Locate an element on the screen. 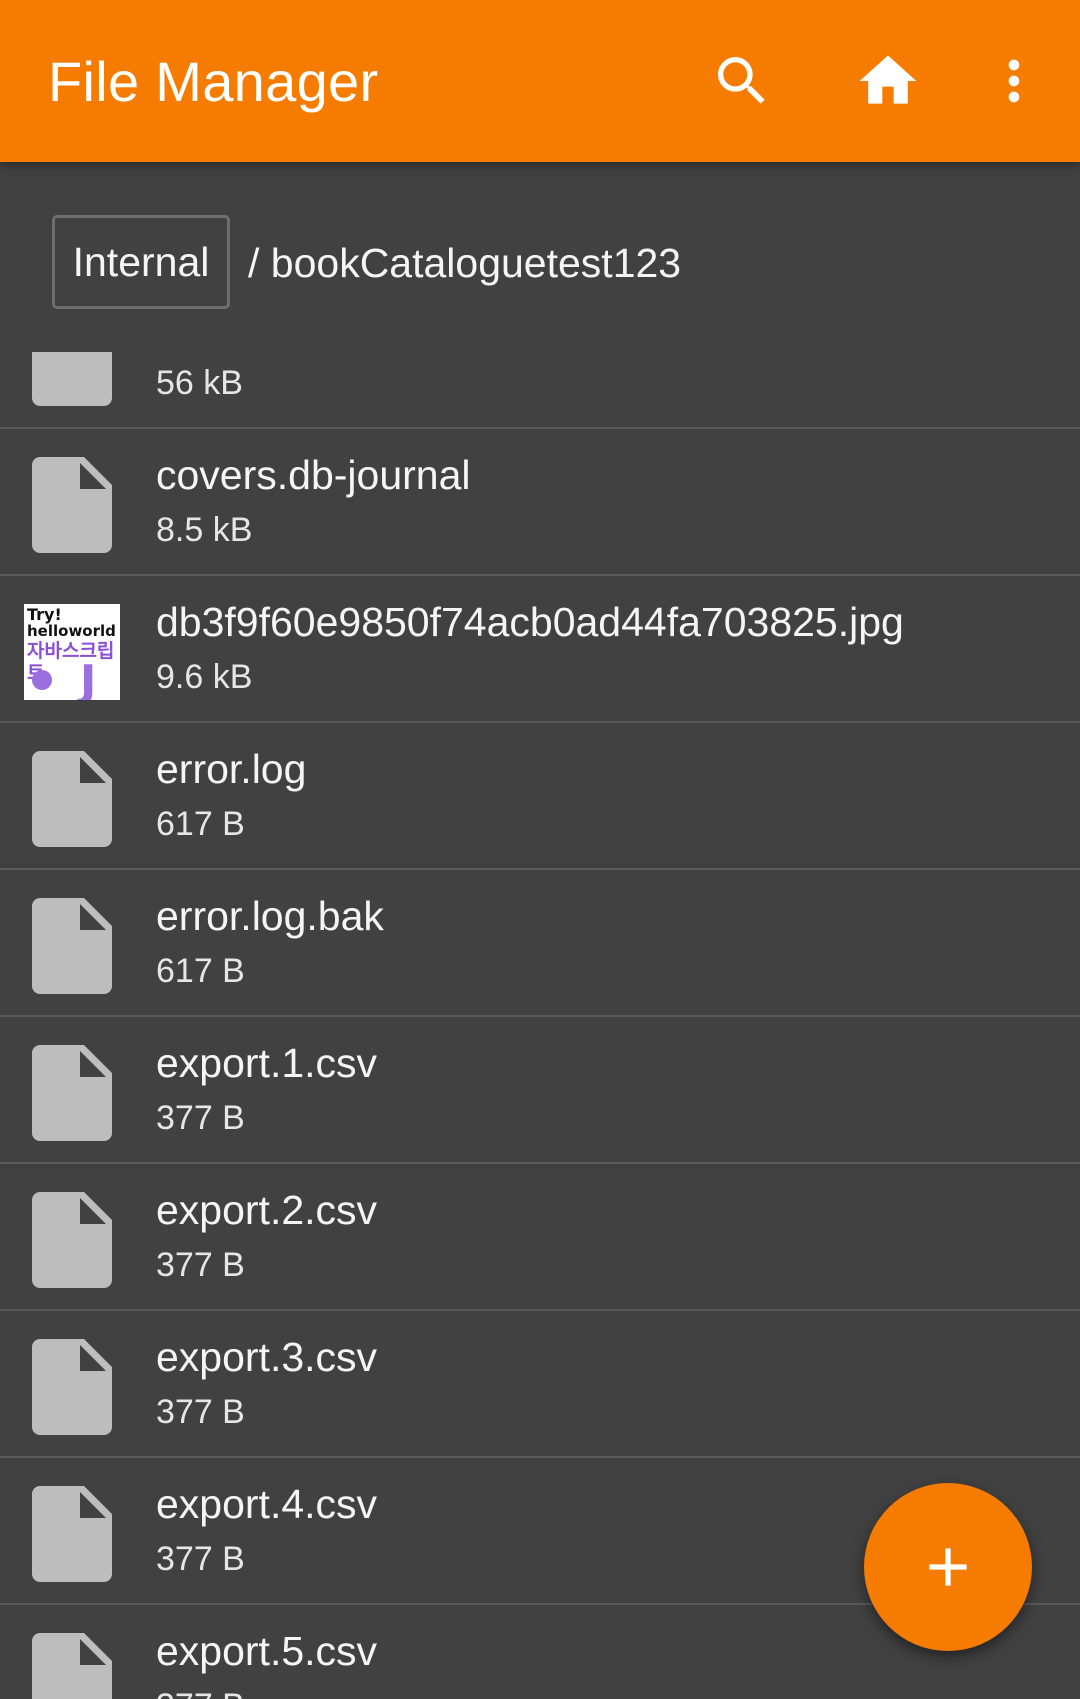 This screenshot has height=1699, width=1080. list-item: export.3.csv 377 B is located at coordinates (540, 1384).